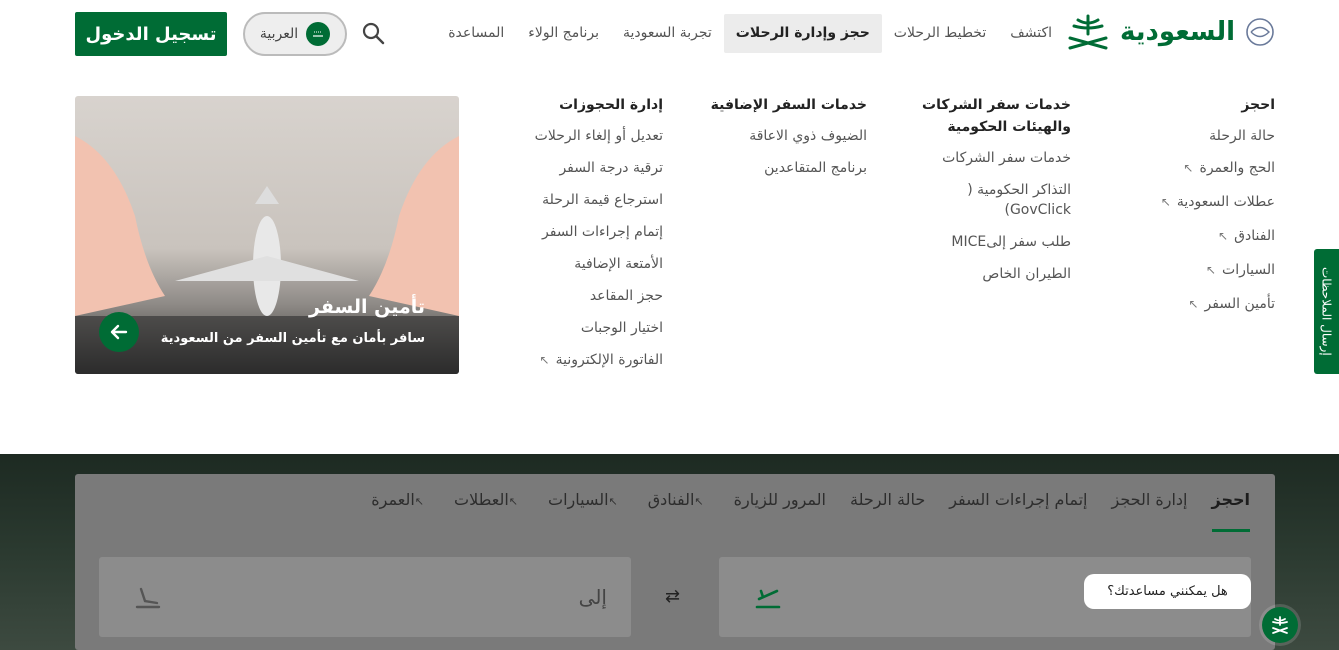 This screenshot has width=1339, height=650. What do you see at coordinates (611, 105) in the screenshot?
I see `menu-column-title: إدارة الحجوزات` at bounding box center [611, 105].